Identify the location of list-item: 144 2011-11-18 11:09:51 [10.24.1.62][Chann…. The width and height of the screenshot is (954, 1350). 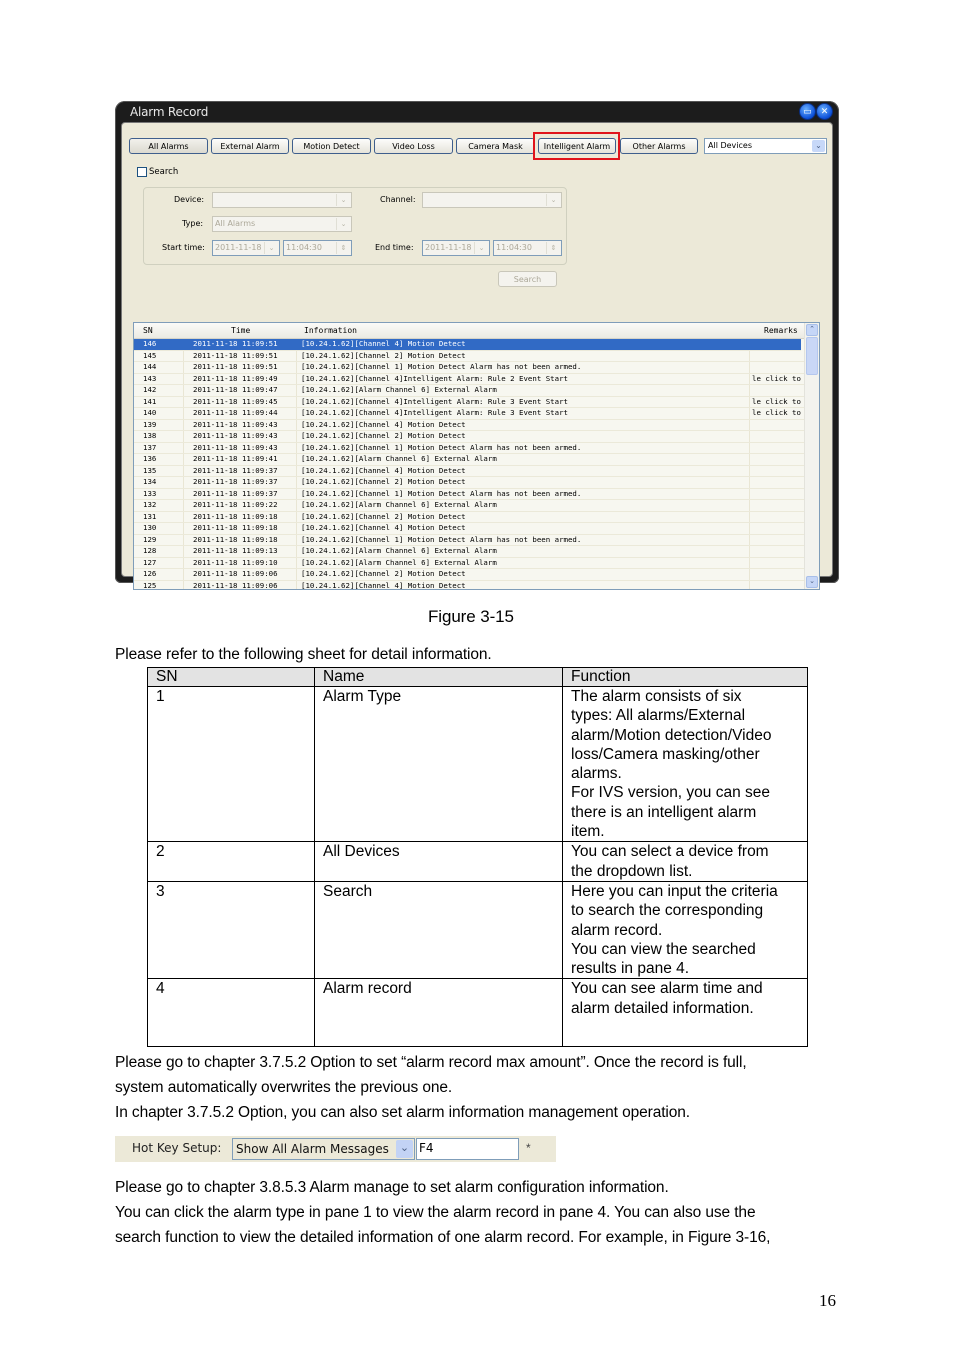
(476, 368).